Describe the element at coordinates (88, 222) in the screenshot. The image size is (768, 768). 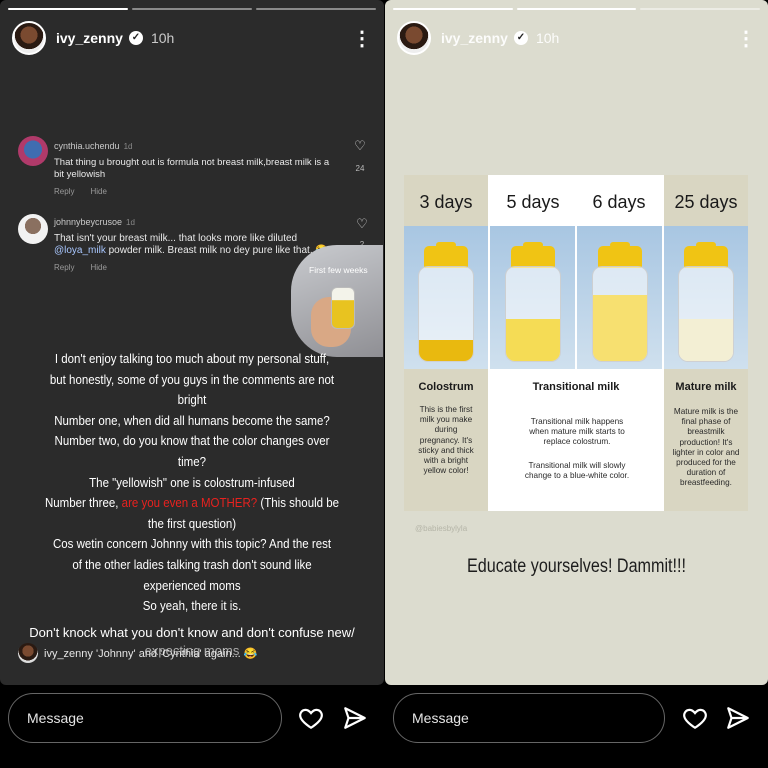
I see `comment-username: johnnybeycrusoe` at that location.